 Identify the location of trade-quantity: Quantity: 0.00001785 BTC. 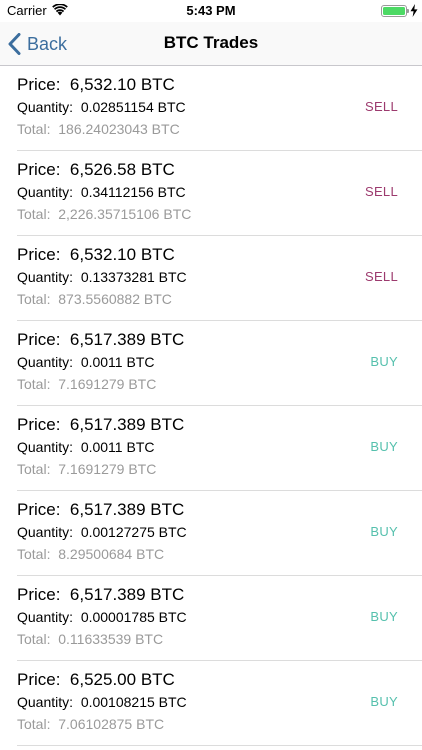
(102, 617).